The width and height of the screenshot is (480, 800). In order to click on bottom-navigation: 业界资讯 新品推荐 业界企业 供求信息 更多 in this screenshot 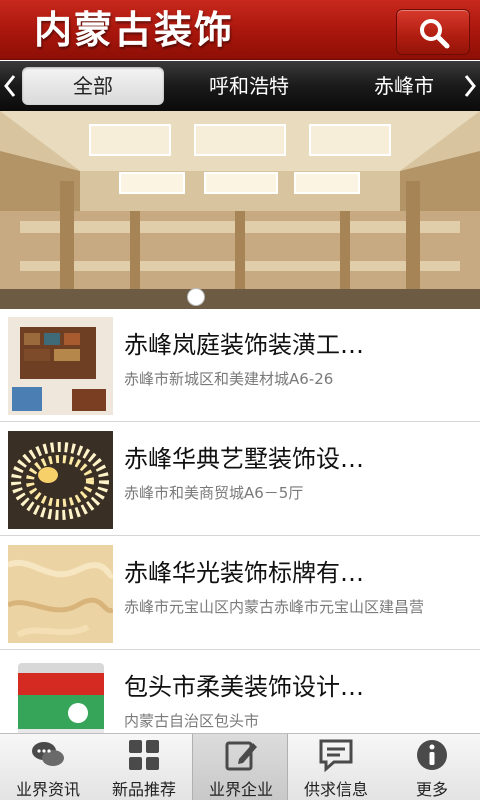, I will do `click(240, 766)`.